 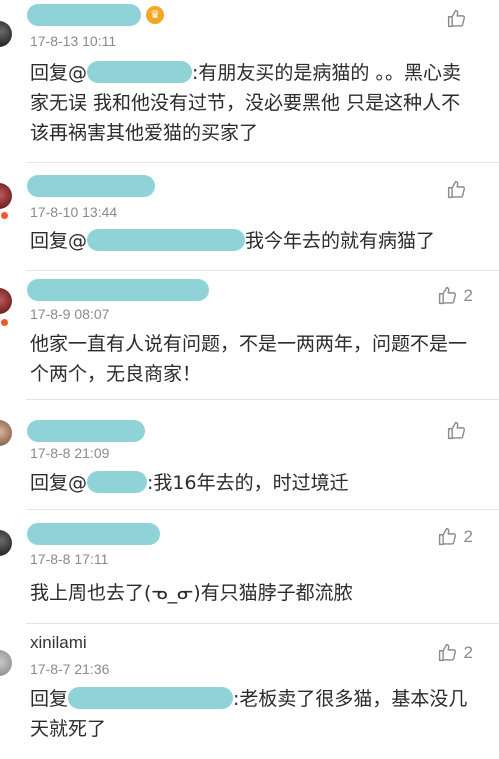 What do you see at coordinates (249, 566) in the screenshot?
I see `comment-item: 17-8-8 17:11 2 我上周也去了(ᓀ_ᓂ)有只猫脖子都流脓` at bounding box center [249, 566].